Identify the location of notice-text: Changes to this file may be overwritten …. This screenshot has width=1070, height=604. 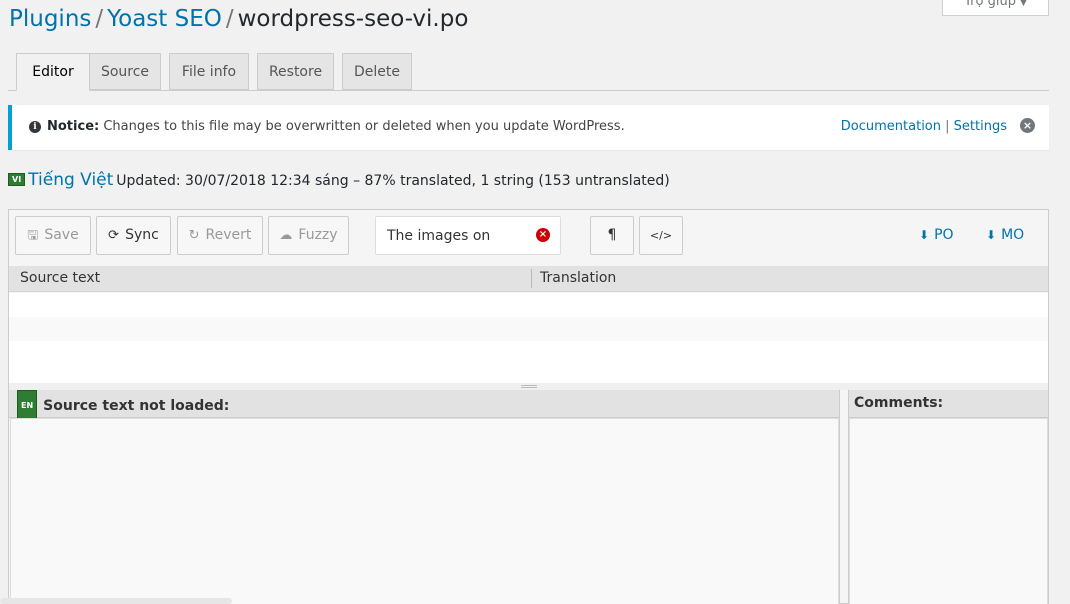
(364, 126).